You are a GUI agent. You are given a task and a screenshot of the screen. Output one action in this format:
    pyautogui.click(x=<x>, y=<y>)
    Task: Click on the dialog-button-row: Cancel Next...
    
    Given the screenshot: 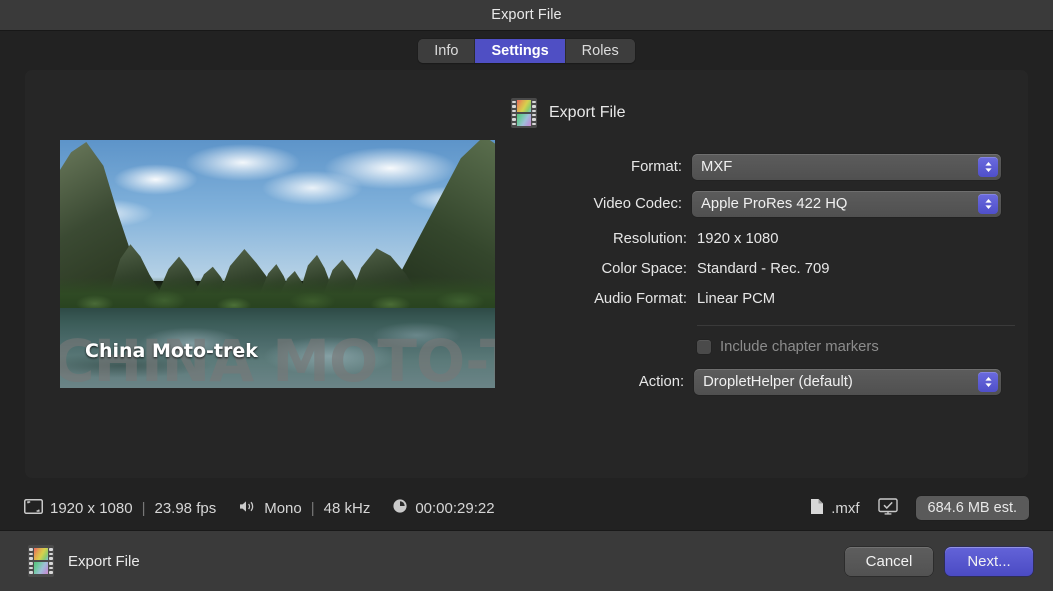 What is the action you would take?
    pyautogui.click(x=939, y=561)
    